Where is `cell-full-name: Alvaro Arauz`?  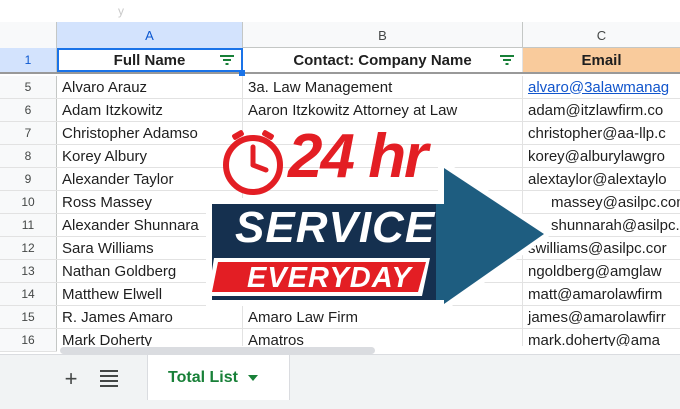 cell-full-name: Alvaro Arauz is located at coordinates (150, 87).